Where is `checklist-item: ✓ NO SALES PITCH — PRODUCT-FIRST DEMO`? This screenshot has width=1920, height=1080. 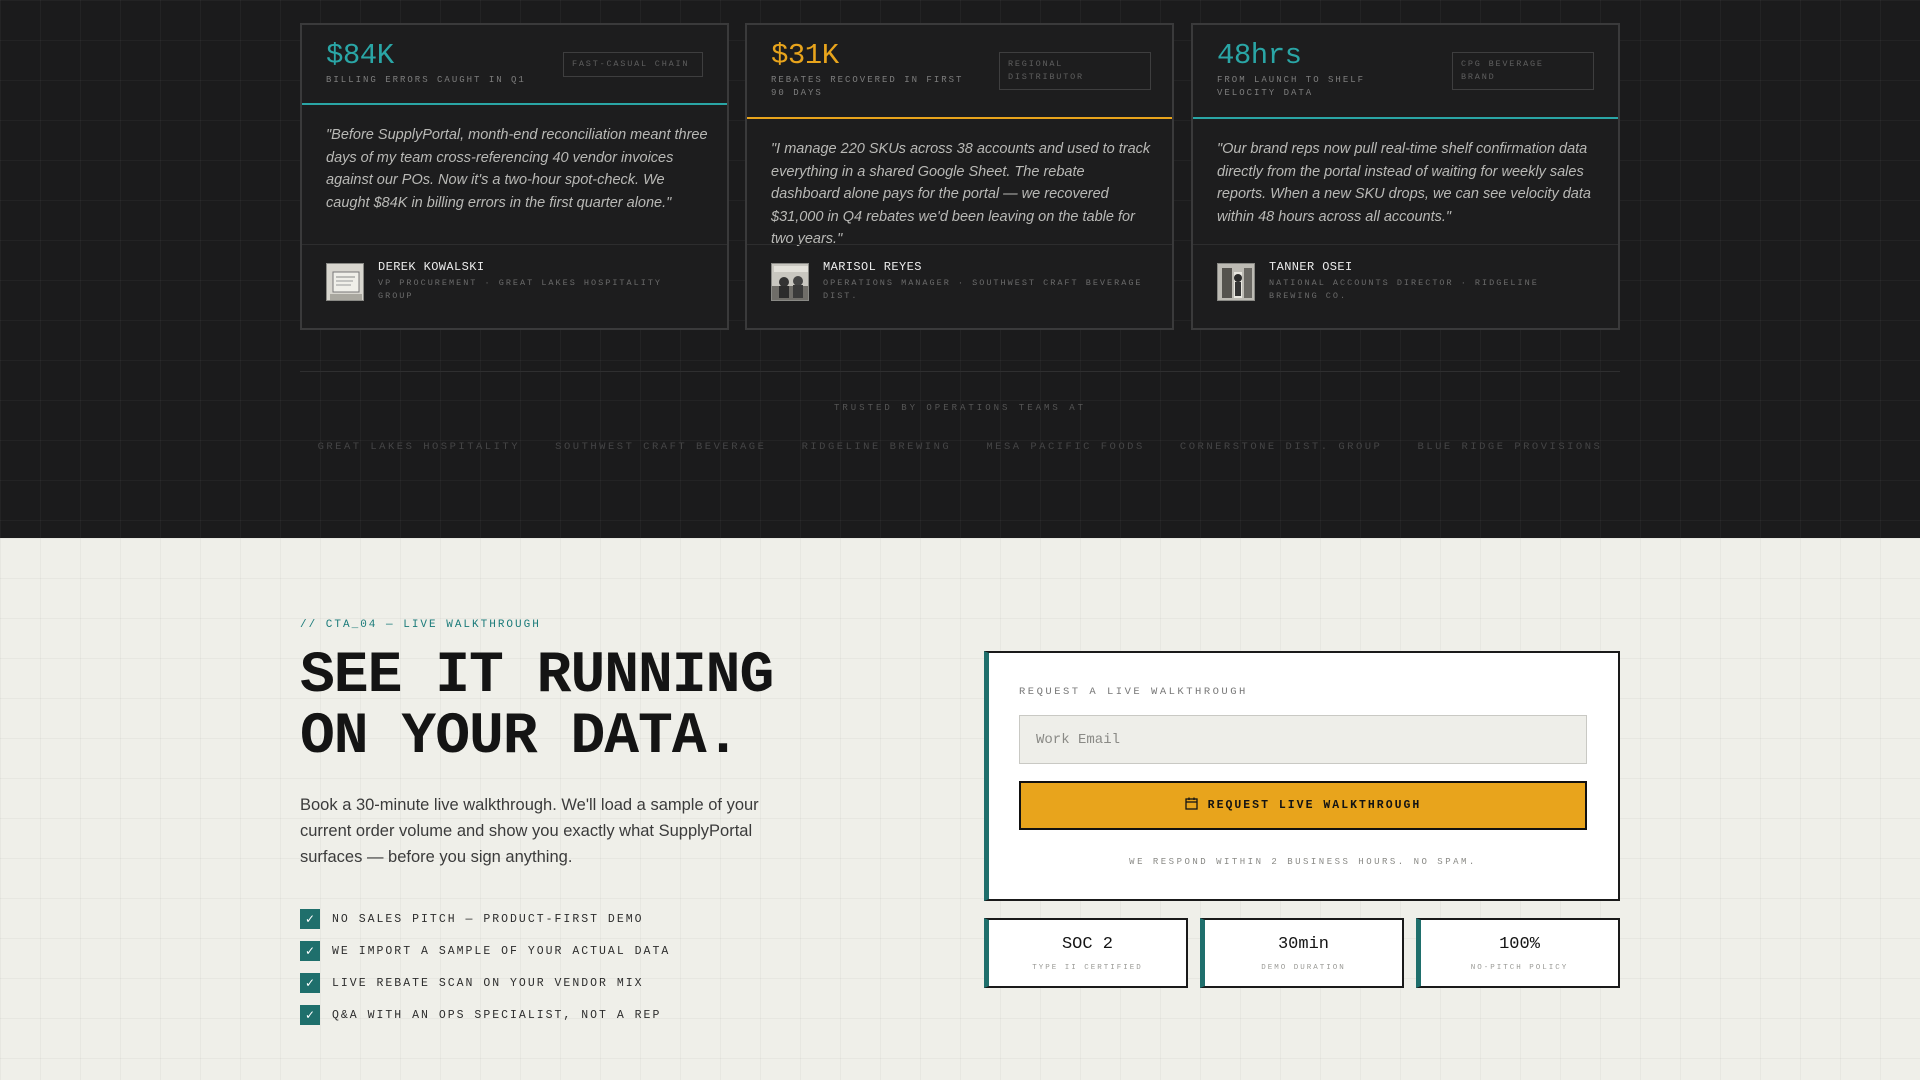
checklist-item: ✓ NO SALES PITCH — PRODUCT-FIRST DEMO is located at coordinates (485, 919).